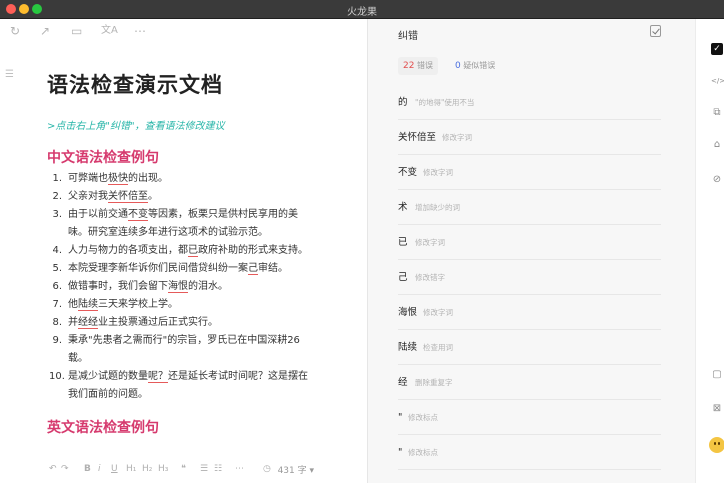 This screenshot has height=483, width=724. I want to click on error-underline: 己, so click(253, 269).